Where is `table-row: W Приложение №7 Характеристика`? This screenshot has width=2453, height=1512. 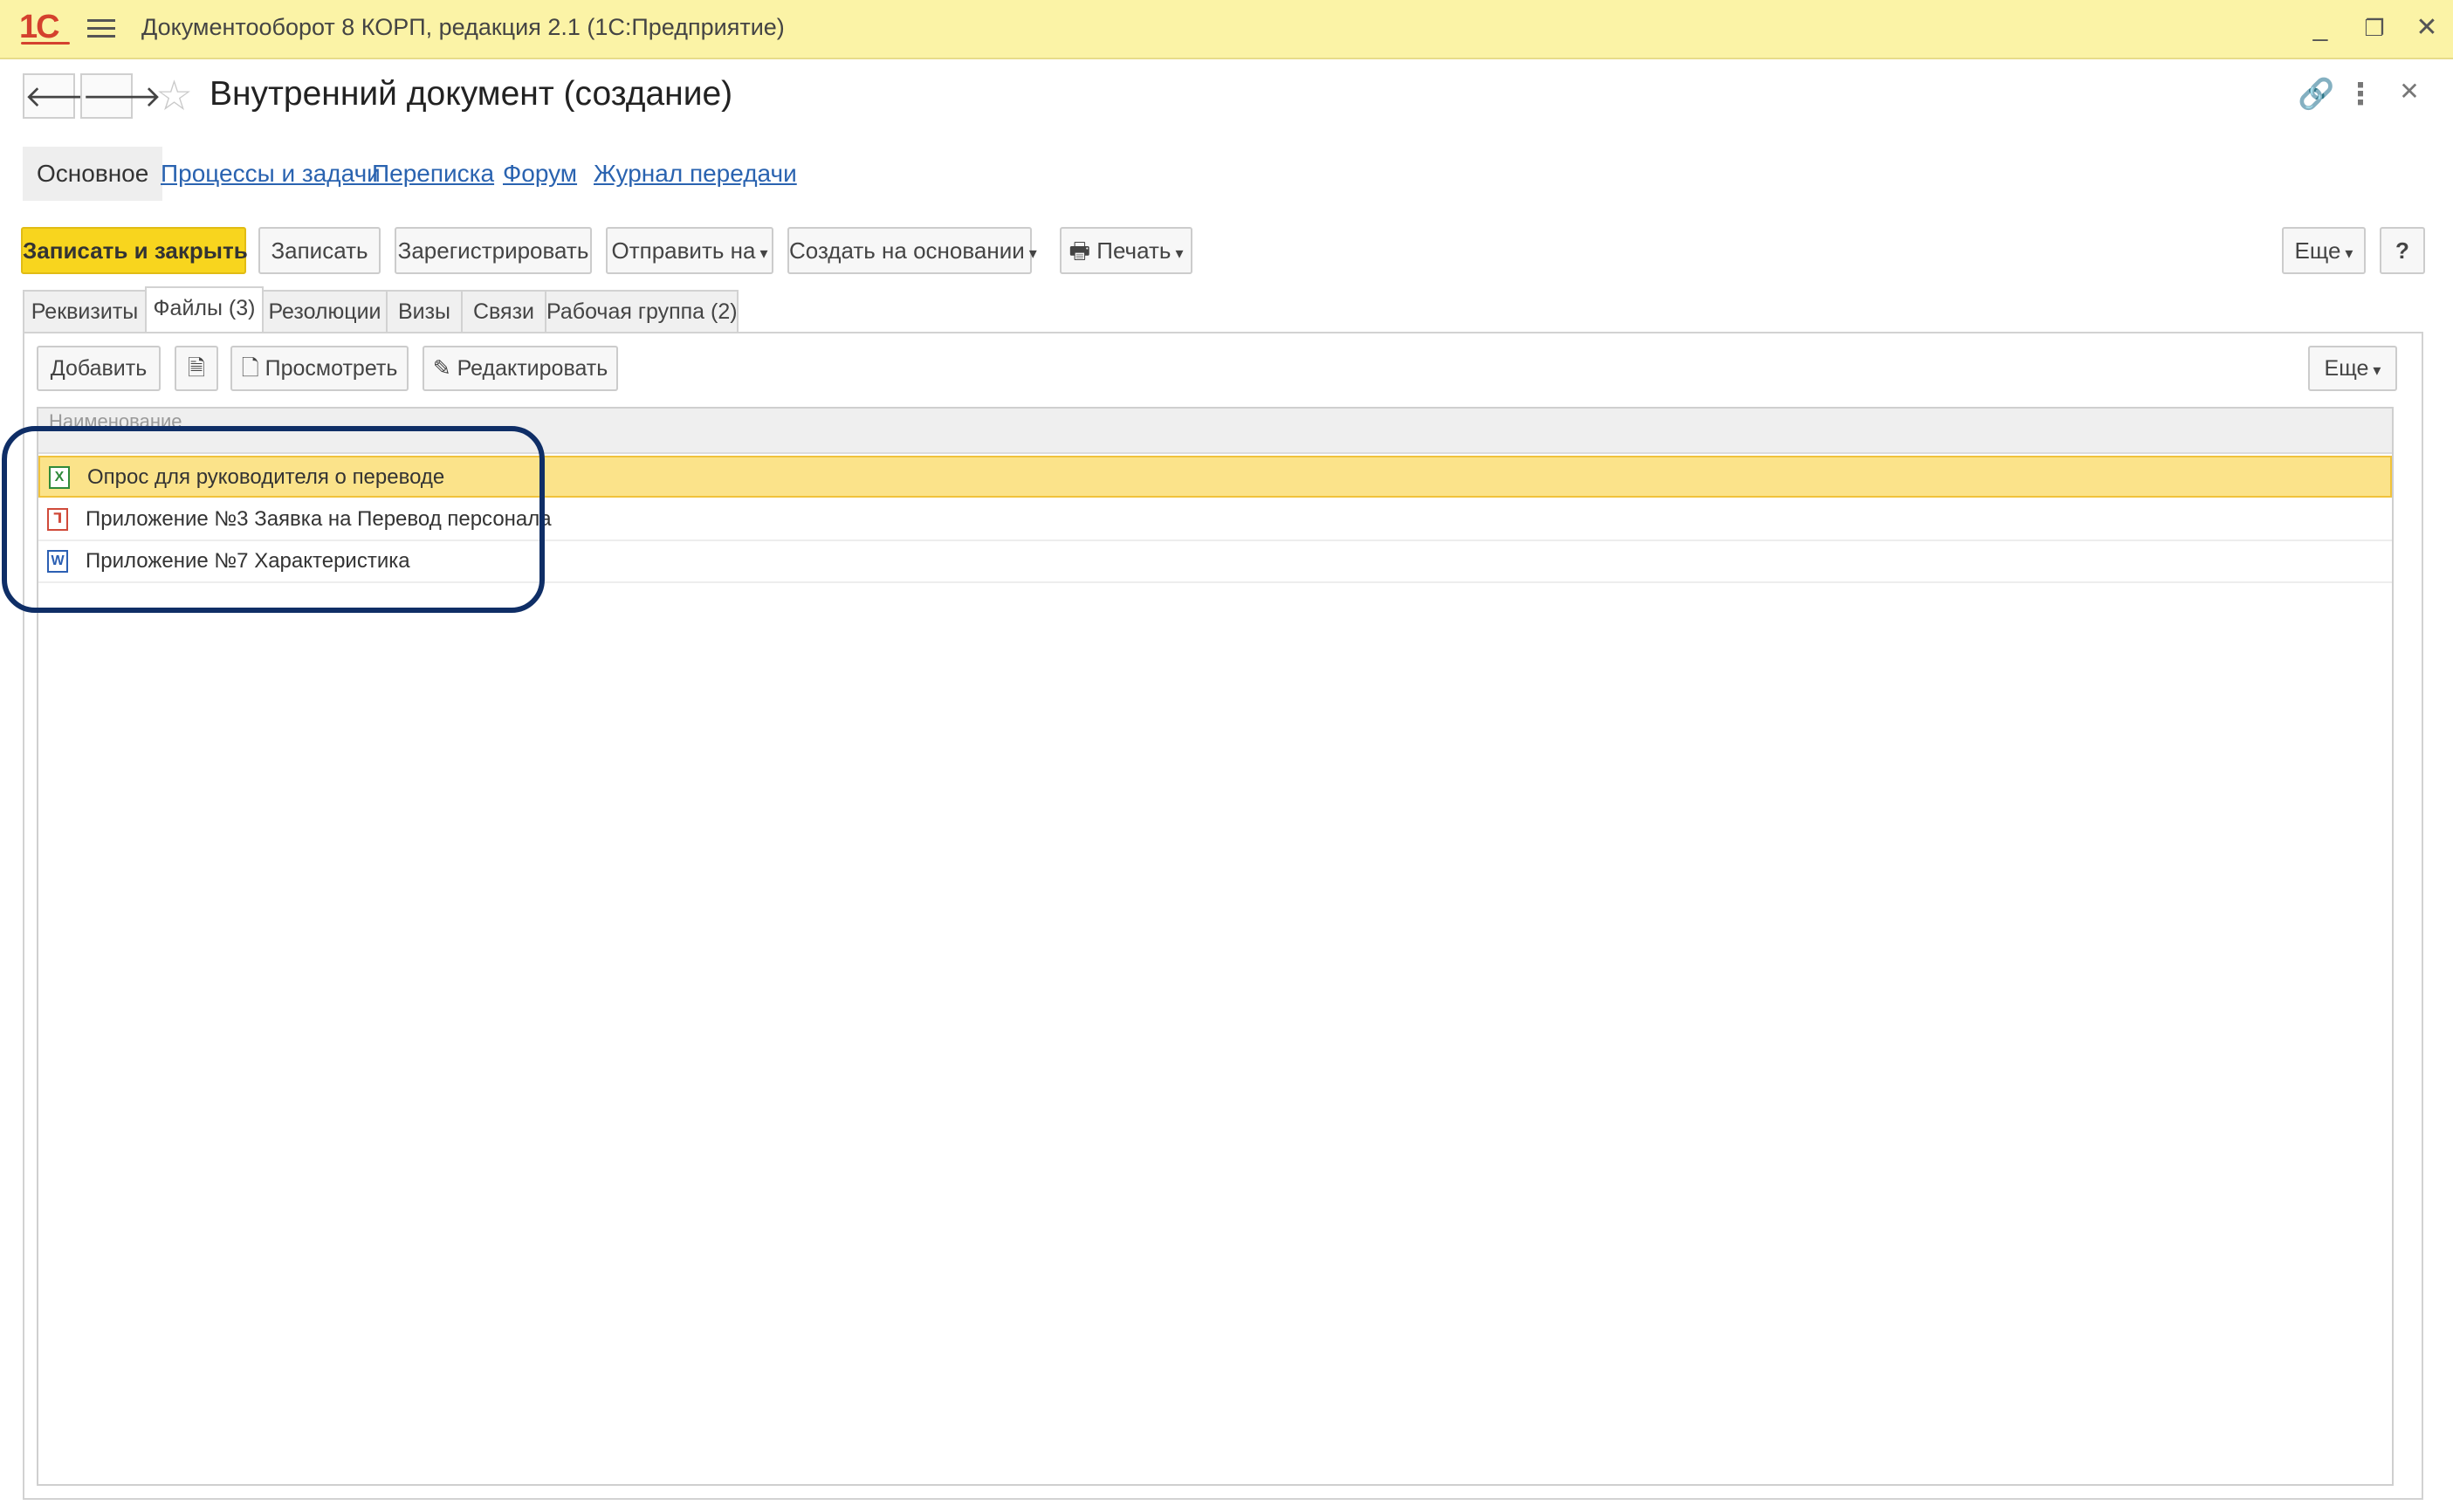
table-row: W Приложение №7 Характеристика is located at coordinates (1215, 562).